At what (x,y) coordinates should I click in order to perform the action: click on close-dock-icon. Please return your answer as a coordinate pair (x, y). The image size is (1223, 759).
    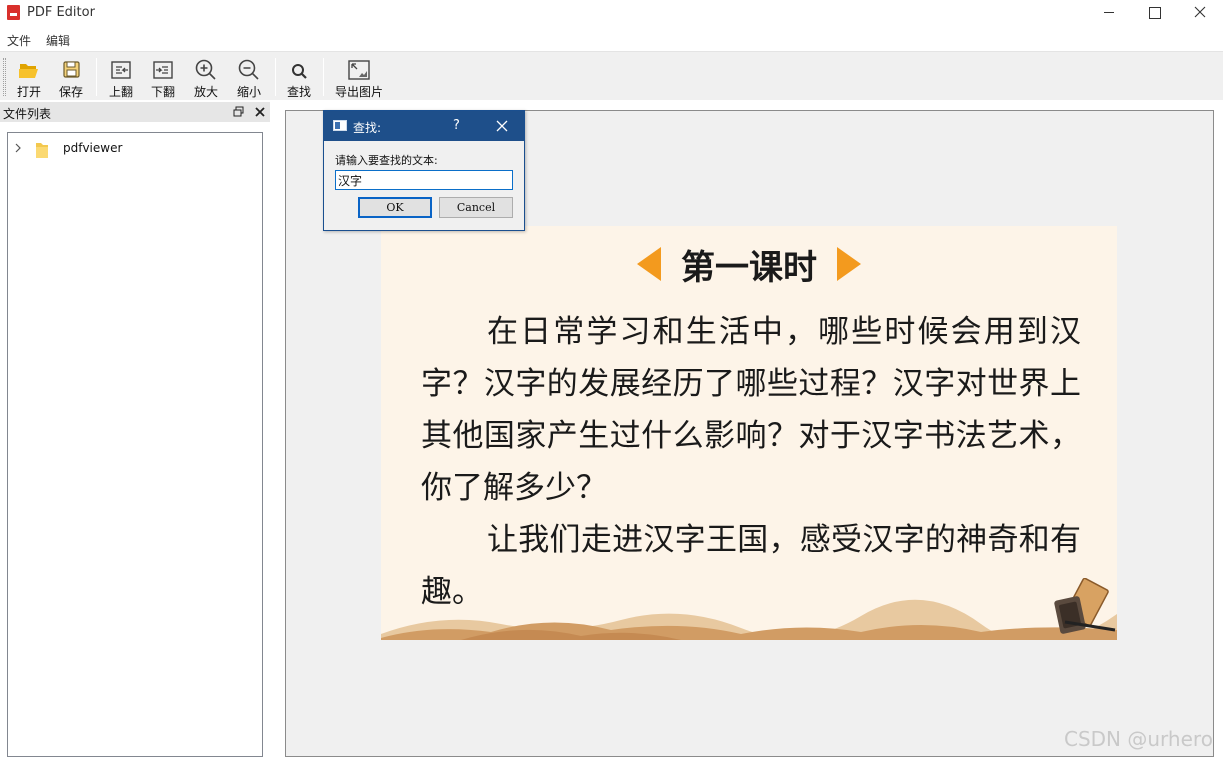
    Looking at the image, I should click on (260, 112).